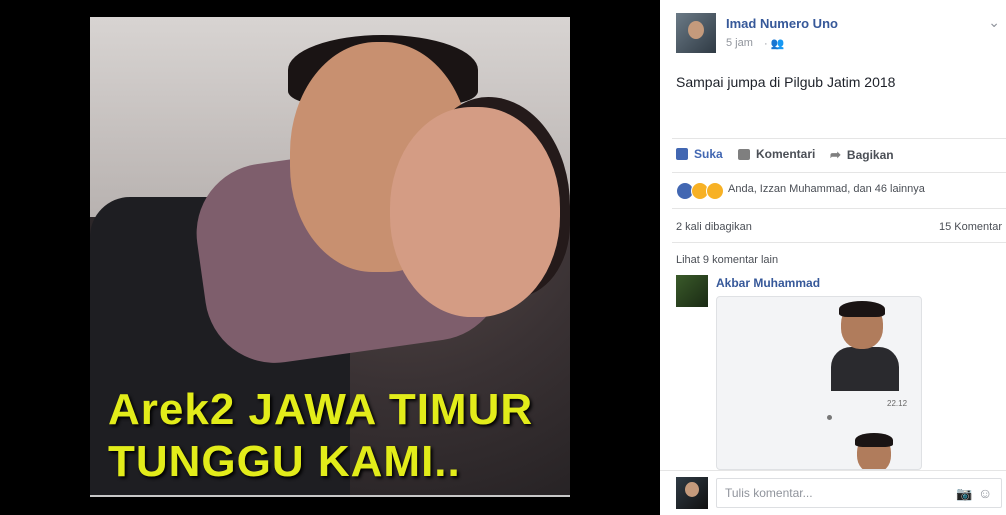 This screenshot has width=1006, height=515. What do you see at coordinates (284, 461) in the screenshot?
I see `photo-caption-line2: TUNGGU KAMI..` at bounding box center [284, 461].